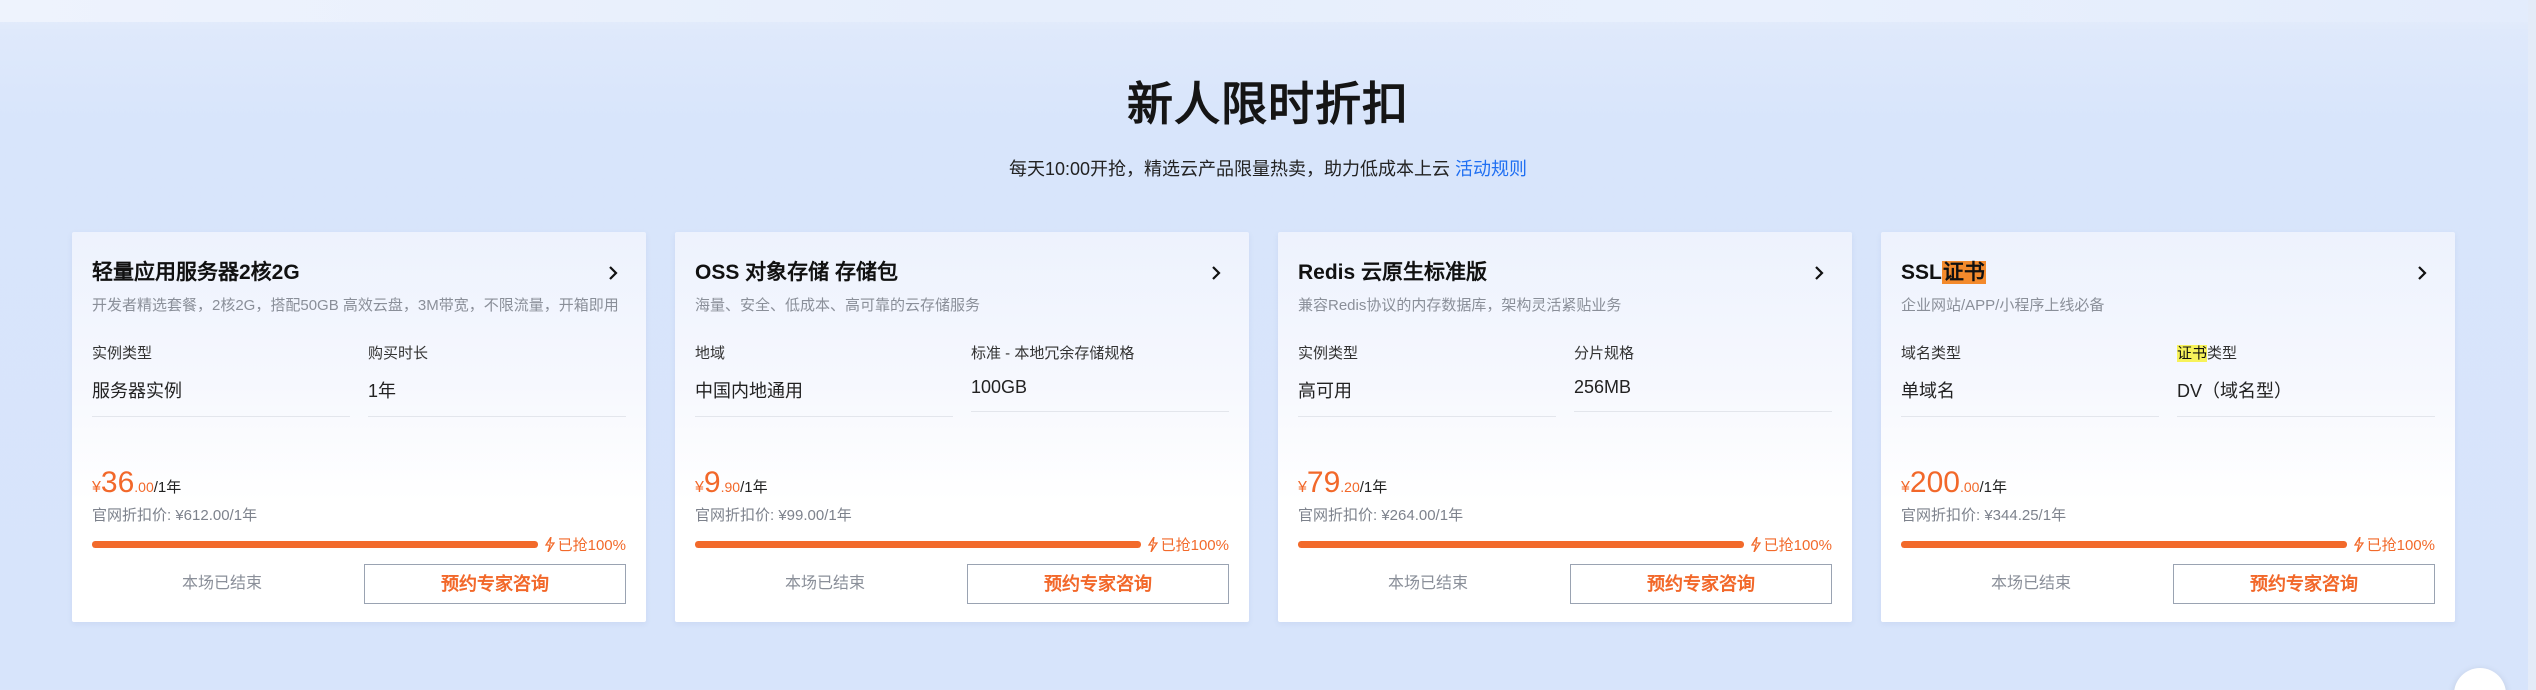  What do you see at coordinates (1323, 482) in the screenshot?
I see `price-integer: 79` at bounding box center [1323, 482].